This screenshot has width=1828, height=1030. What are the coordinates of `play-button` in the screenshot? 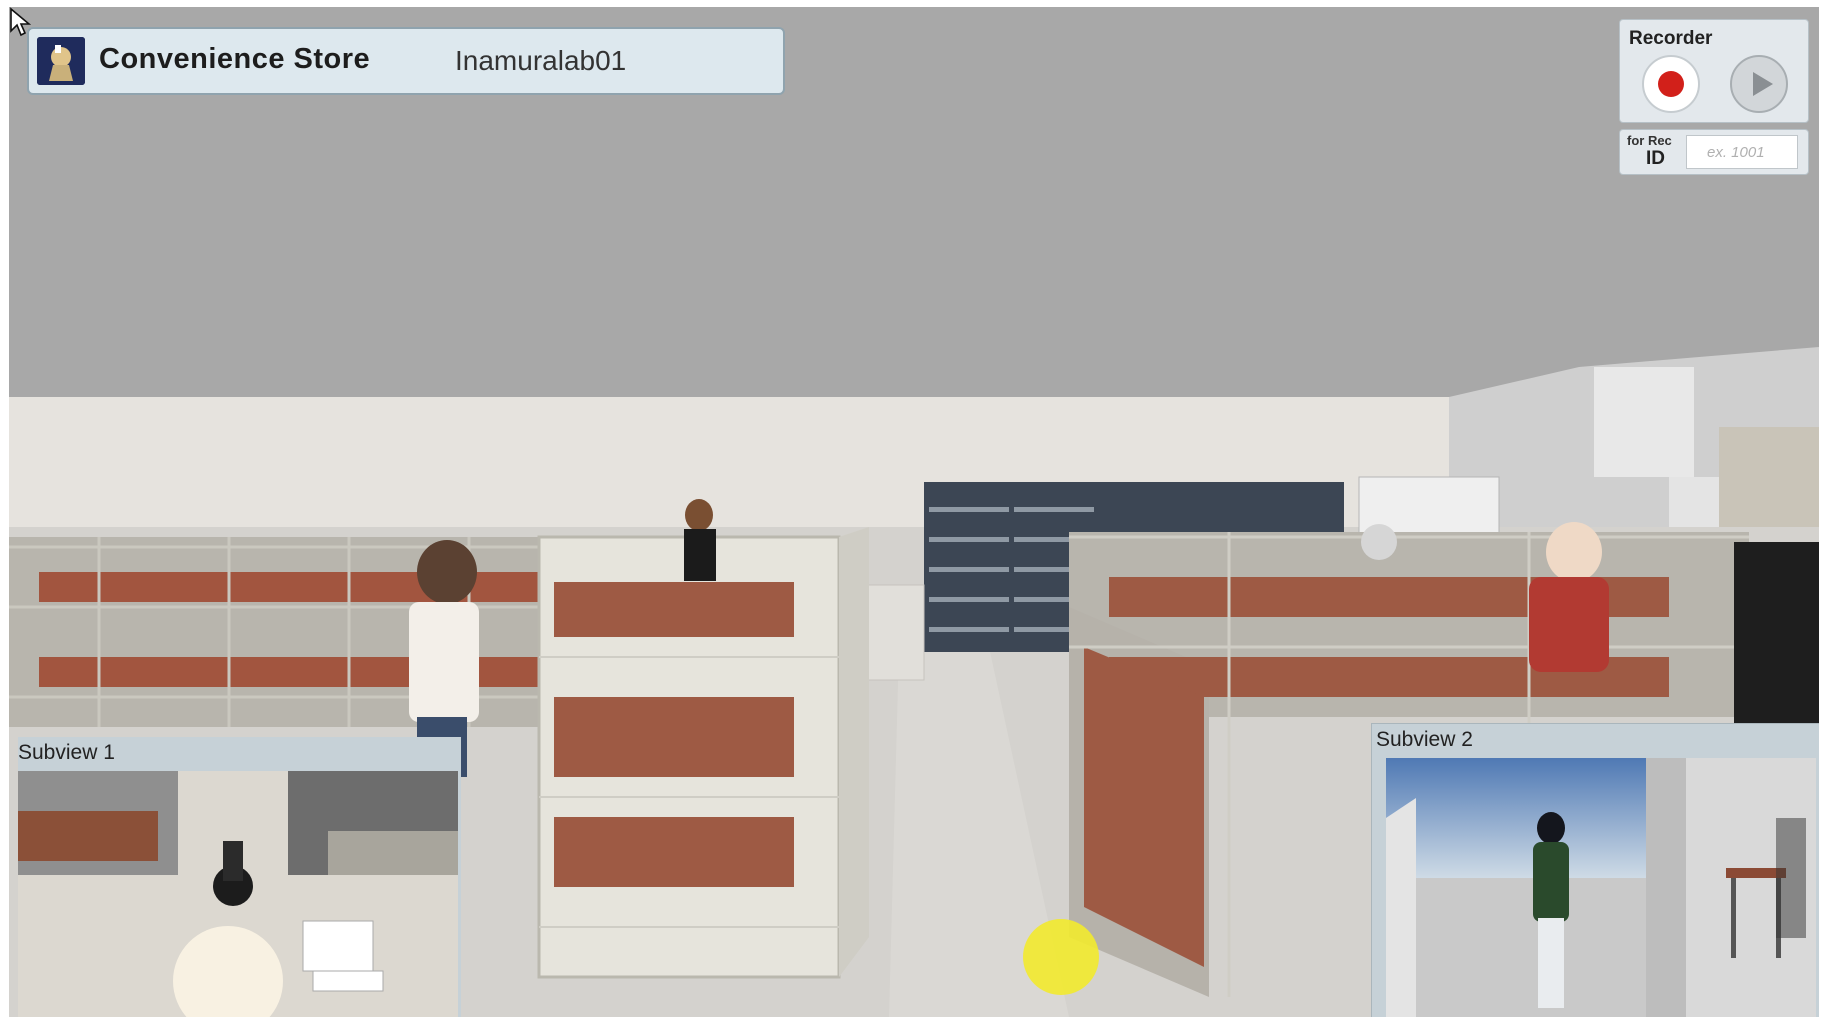 It's located at (1759, 84).